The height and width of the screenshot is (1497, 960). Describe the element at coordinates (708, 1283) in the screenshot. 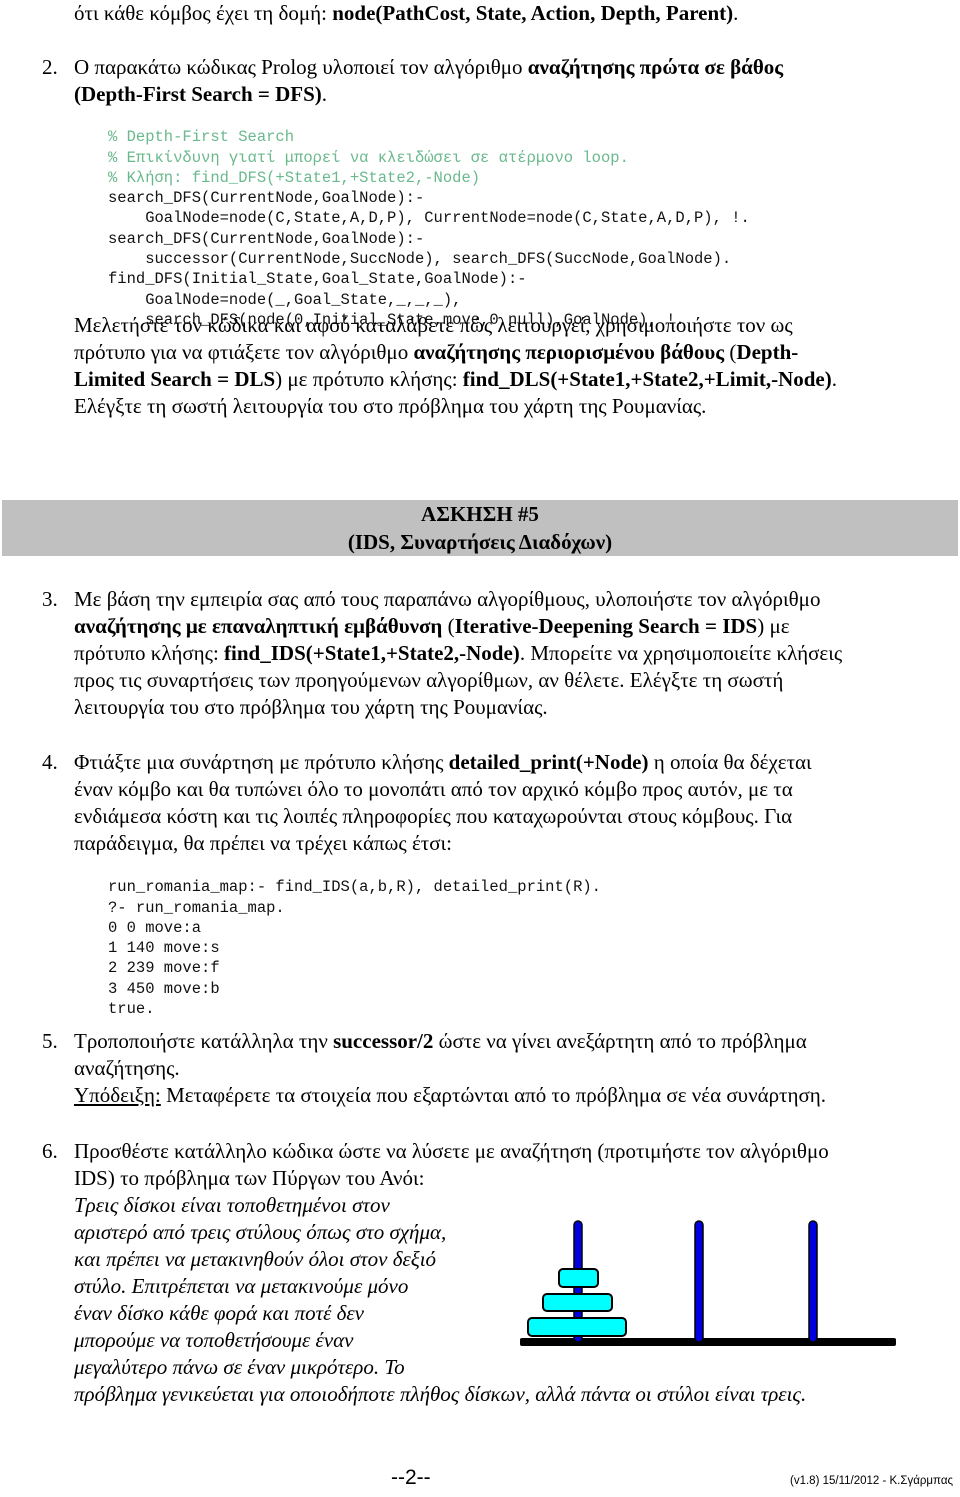

I see `hanoi-figure` at that location.